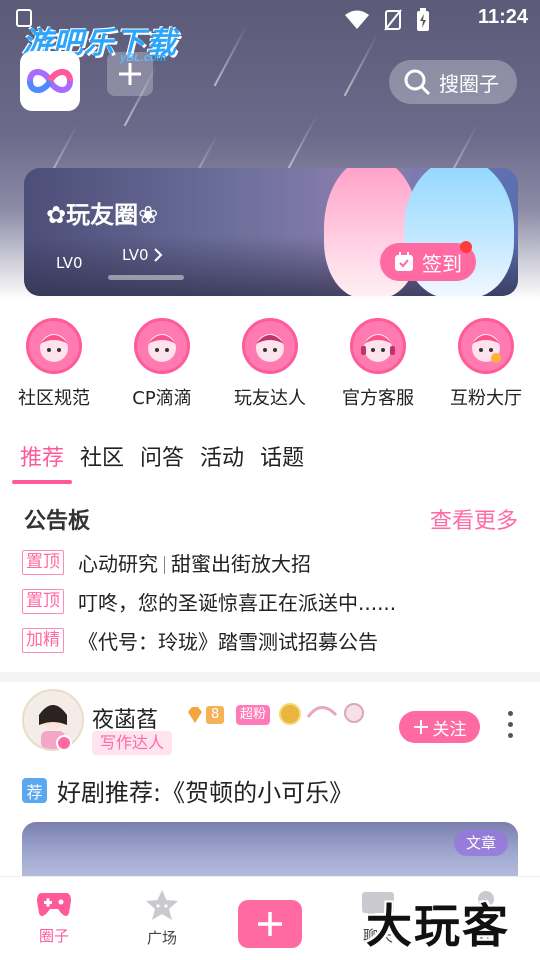 Image resolution: width=540 pixels, height=960 pixels. I want to click on search-circle-button: 搜圈子, so click(453, 82).